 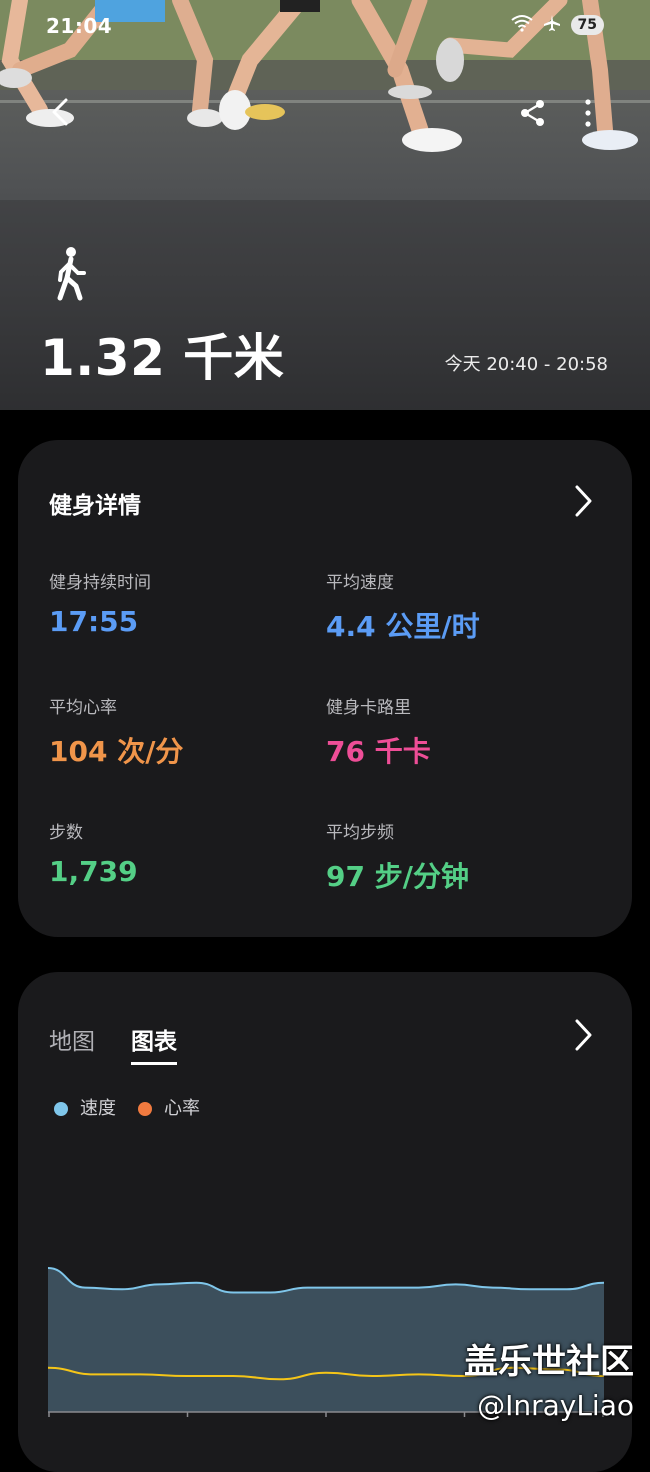 What do you see at coordinates (127, 1107) in the screenshot?
I see `chart-legend: 速度 心率` at bounding box center [127, 1107].